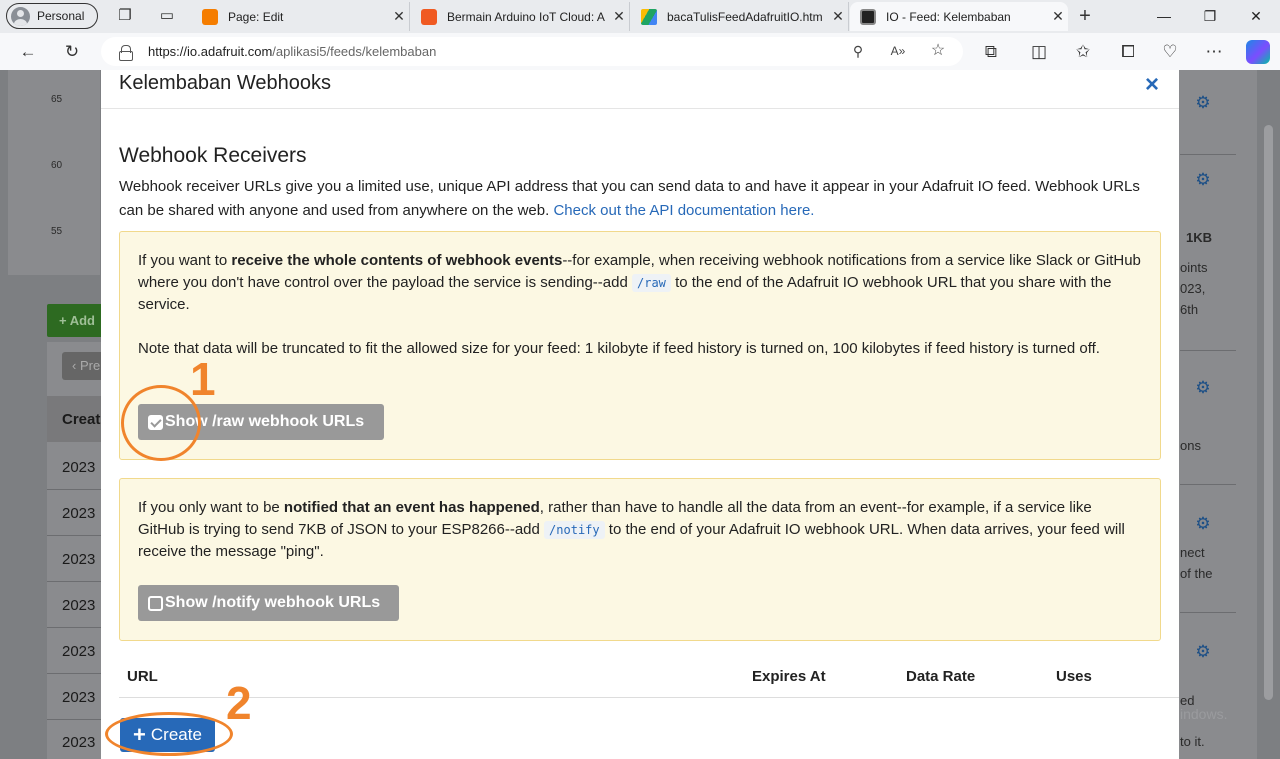 This screenshot has width=1280, height=759. What do you see at coordinates (651, 283) in the screenshot?
I see `raw-code: /raw` at bounding box center [651, 283].